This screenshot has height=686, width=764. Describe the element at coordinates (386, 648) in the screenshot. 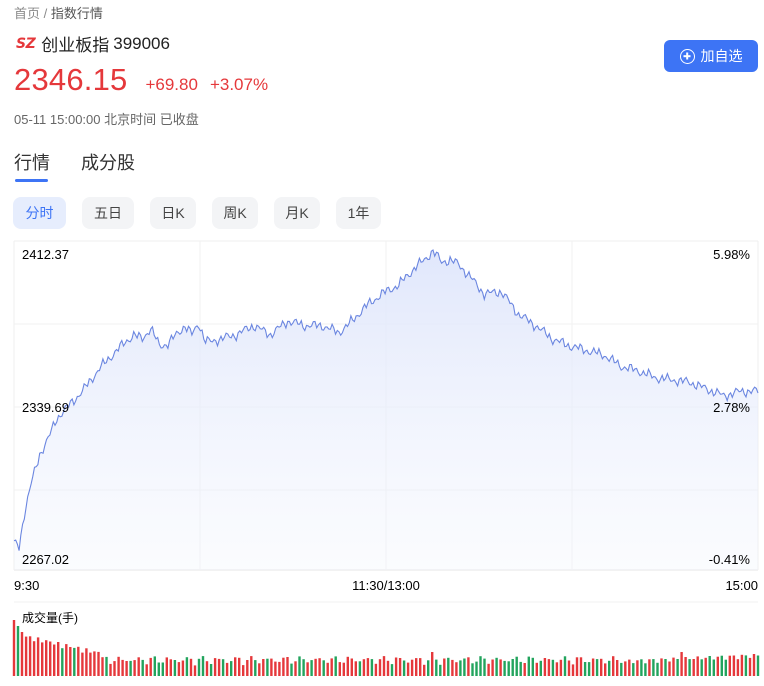

I see `volume-bars` at that location.